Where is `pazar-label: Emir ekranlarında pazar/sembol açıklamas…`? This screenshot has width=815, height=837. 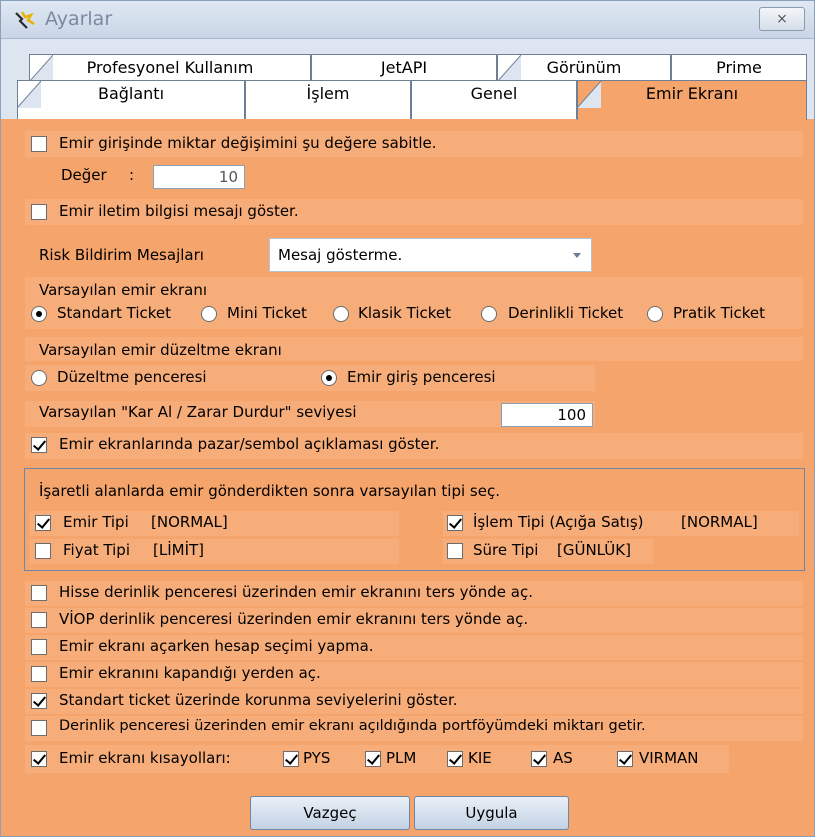 pazar-label: Emir ekranlarında pazar/sembol açıklamas… is located at coordinates (249, 444).